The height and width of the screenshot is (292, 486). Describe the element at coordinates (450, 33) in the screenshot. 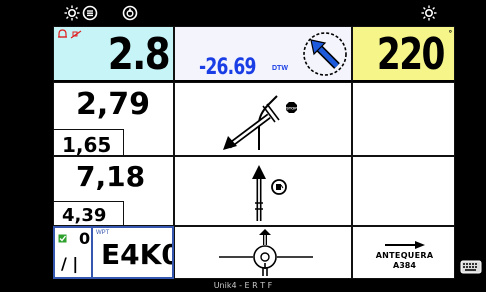

I see `heading-unit: °` at that location.